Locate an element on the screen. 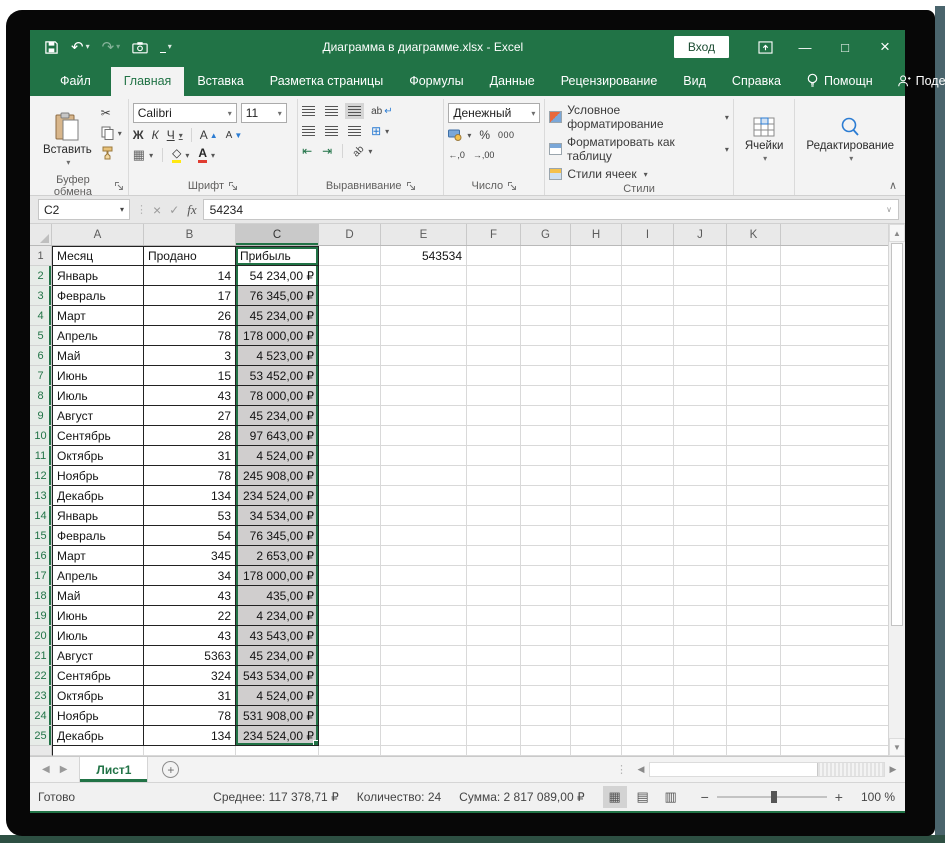  cell-A18: Май is located at coordinates (98, 596).